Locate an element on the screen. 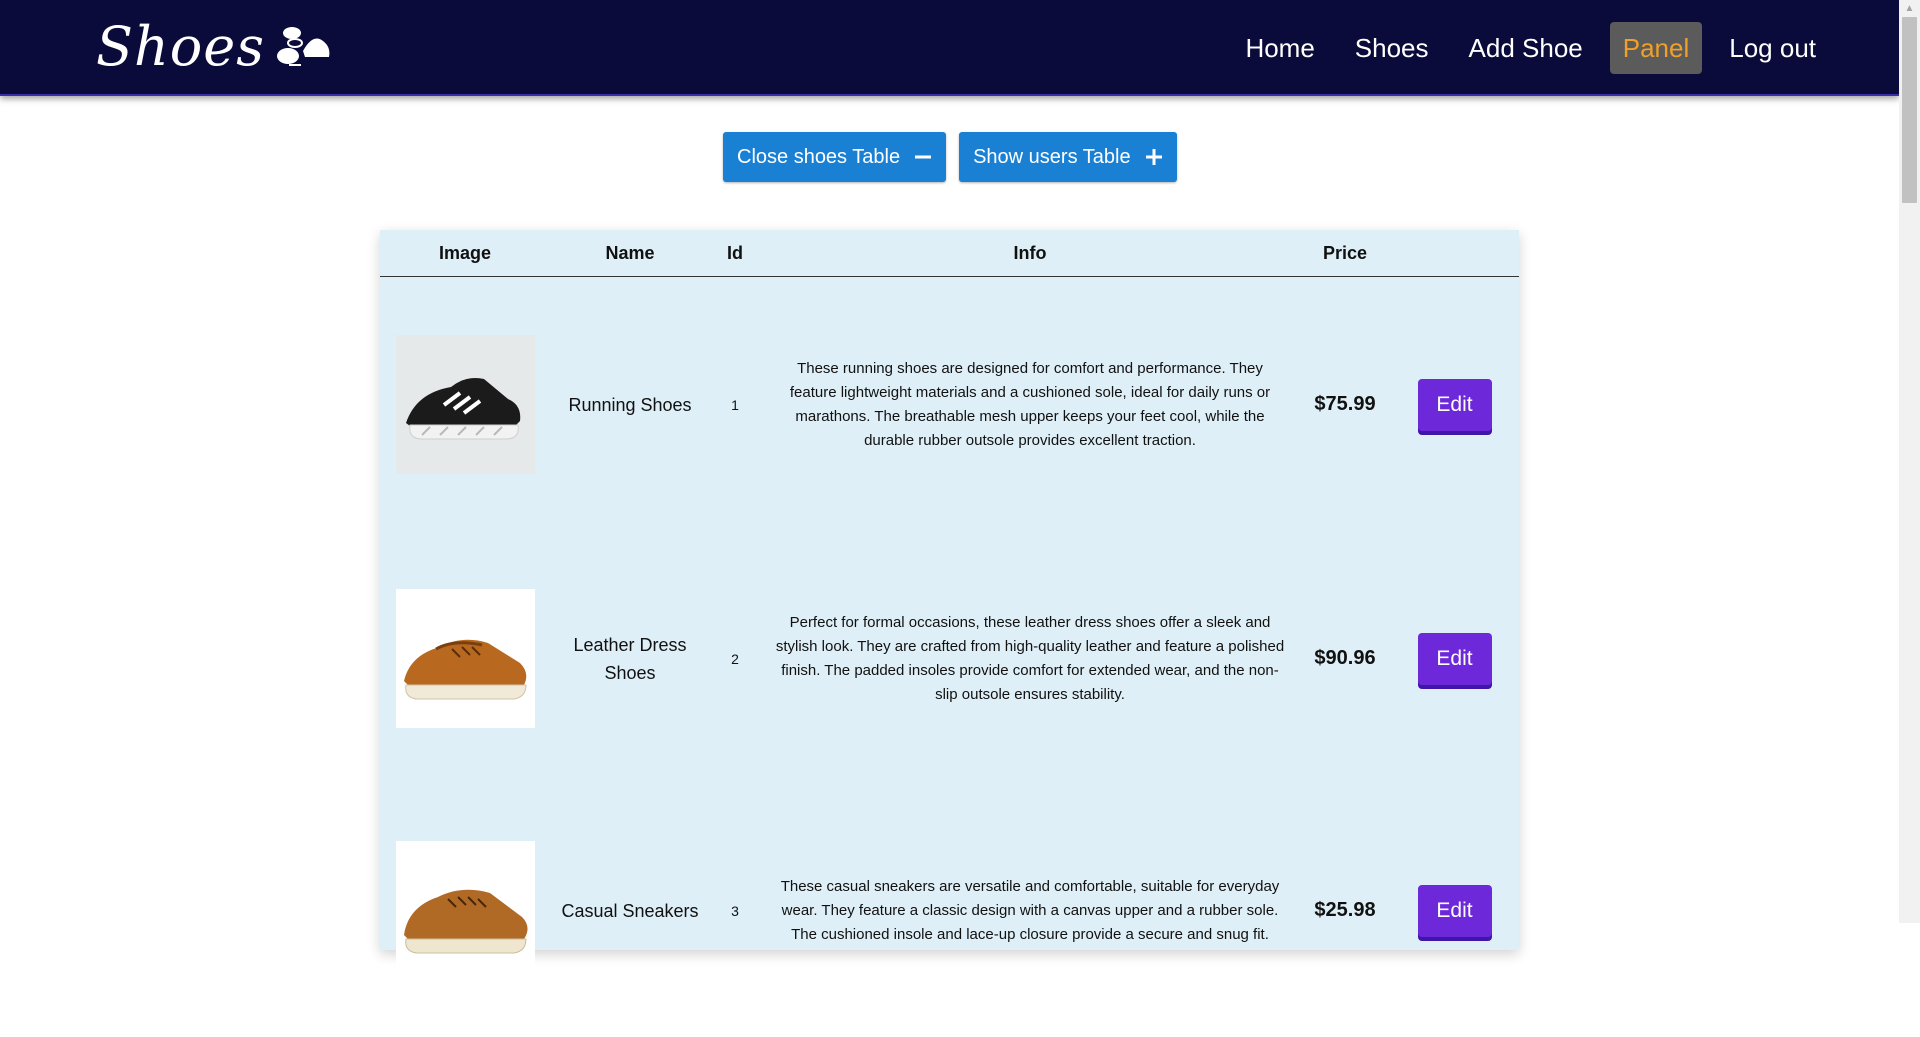  shoe-id: 3 is located at coordinates (735, 910).